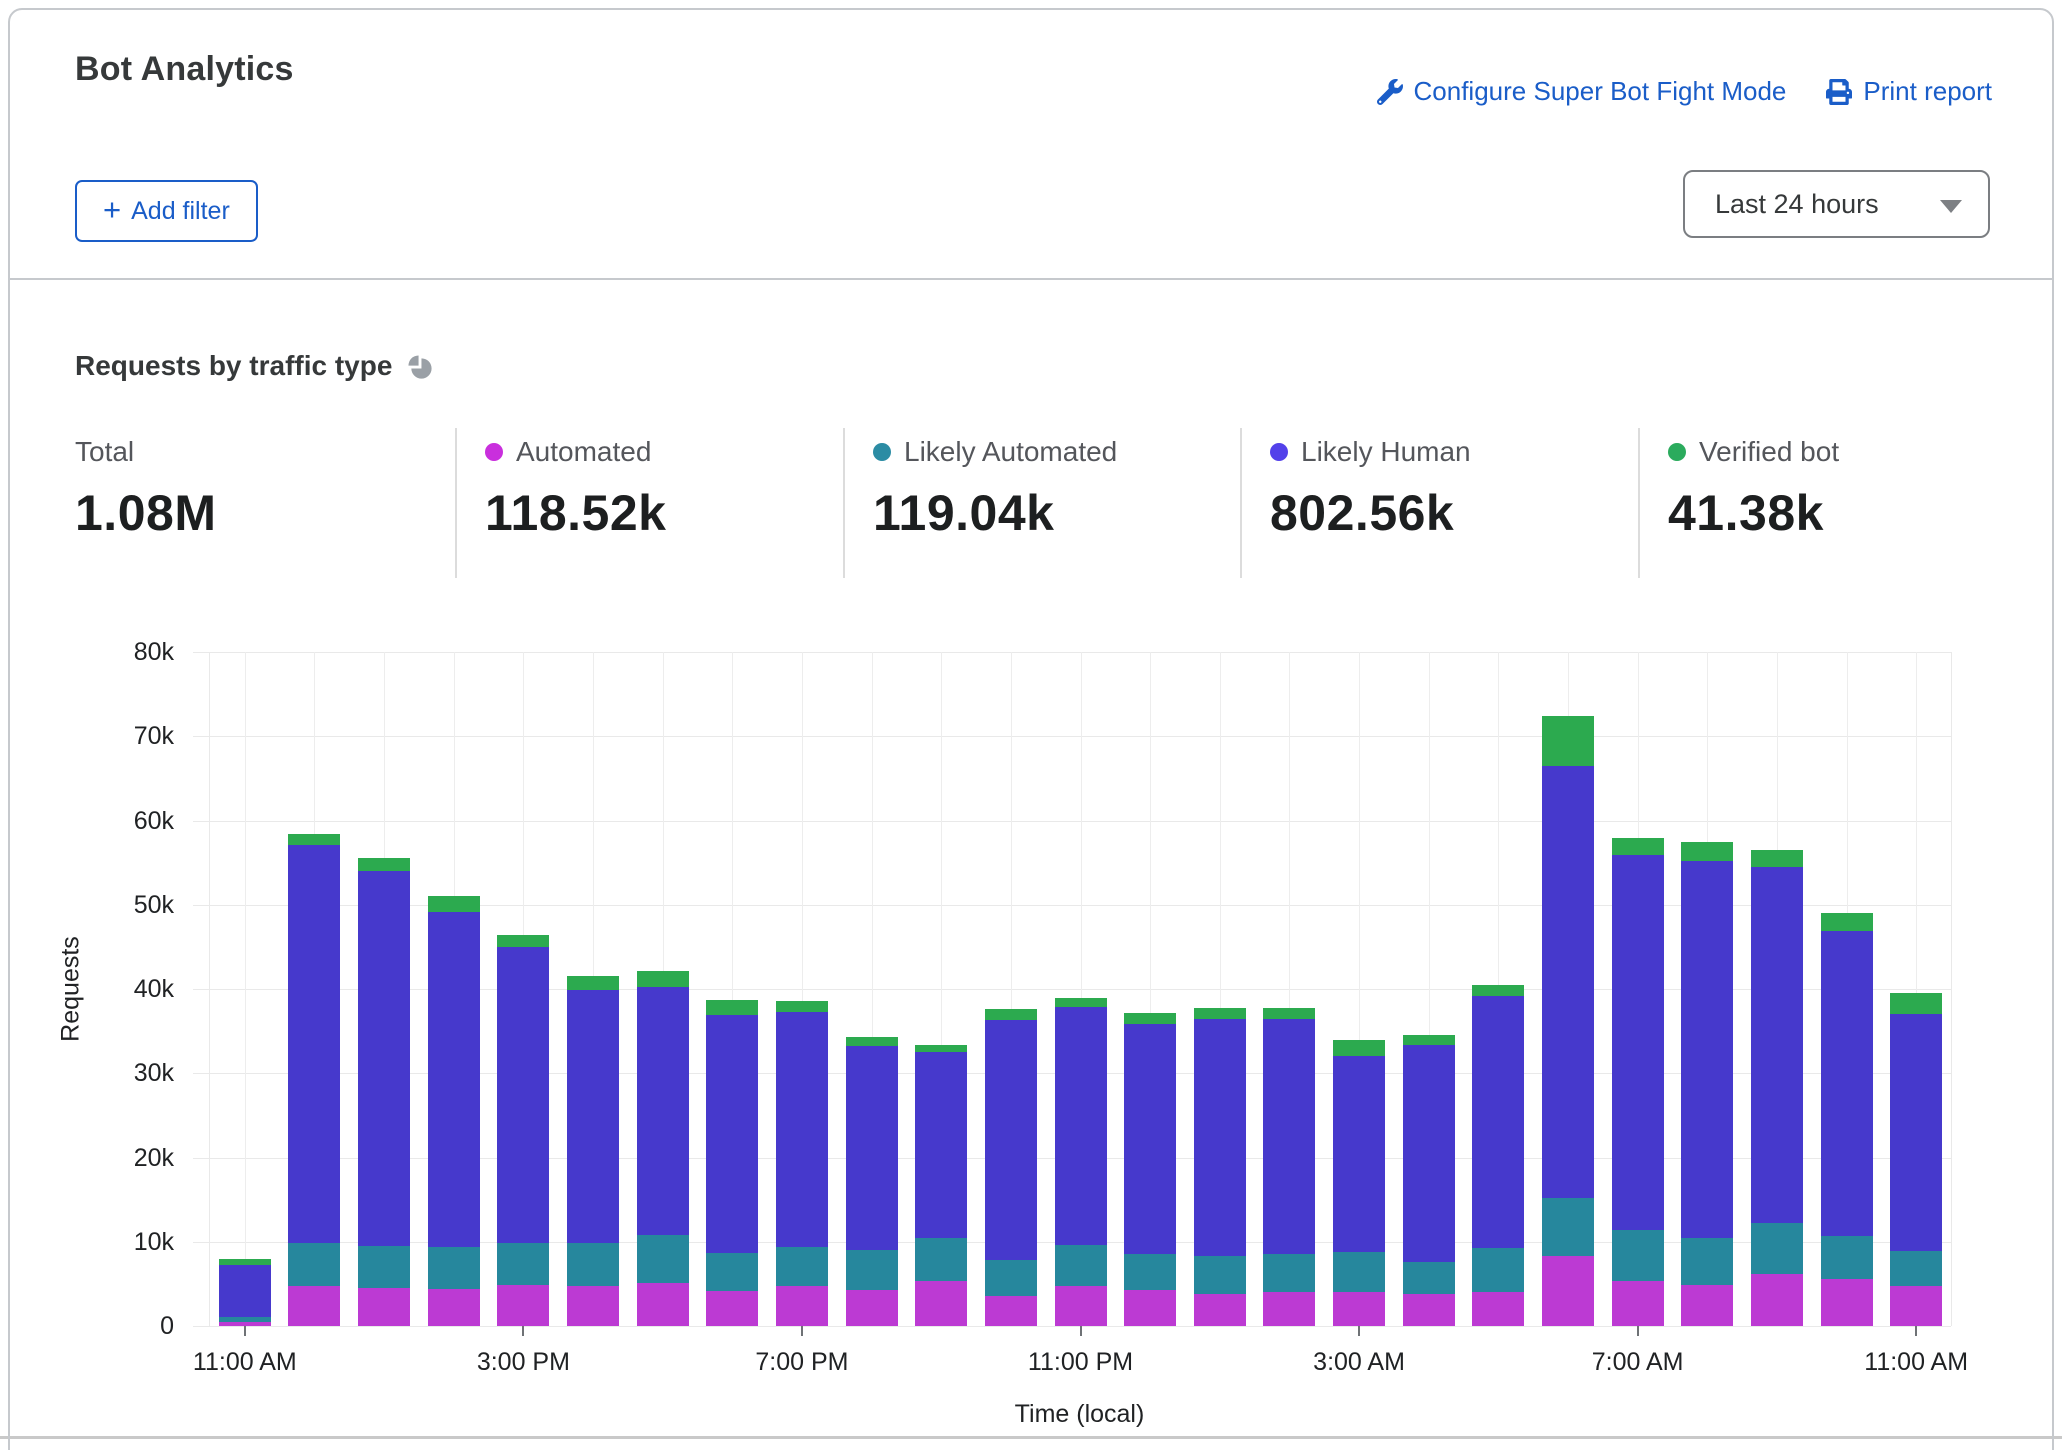 Image resolution: width=2062 pixels, height=1450 pixels. I want to click on stat-label: Total, so click(105, 451).